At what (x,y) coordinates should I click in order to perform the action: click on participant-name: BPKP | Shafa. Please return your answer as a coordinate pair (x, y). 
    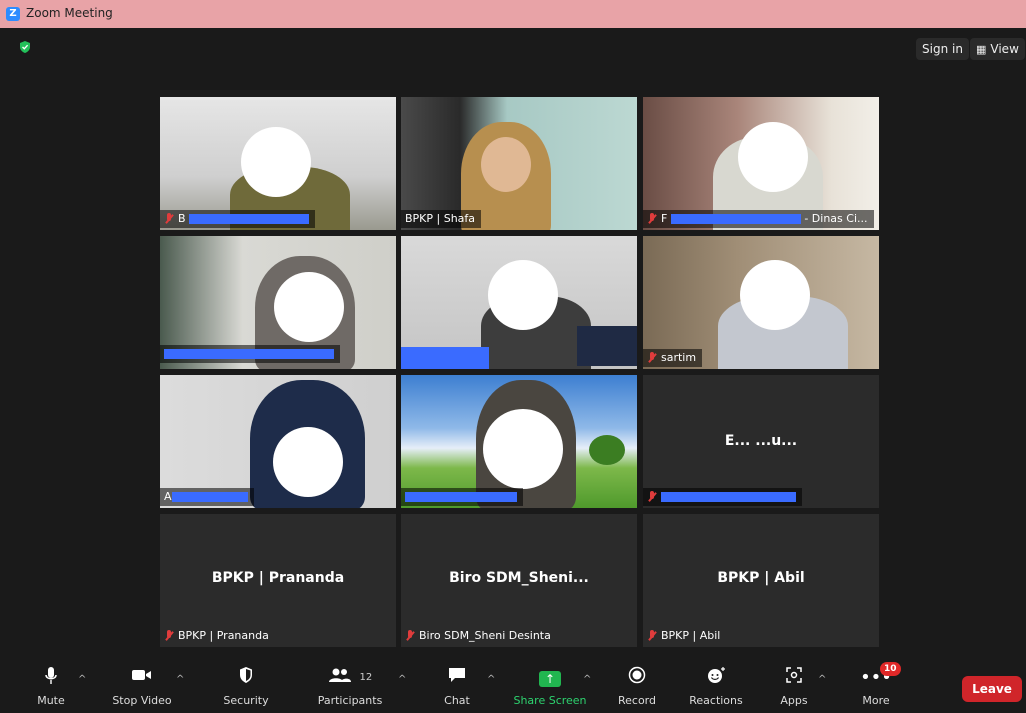
    Looking at the image, I should click on (440, 218).